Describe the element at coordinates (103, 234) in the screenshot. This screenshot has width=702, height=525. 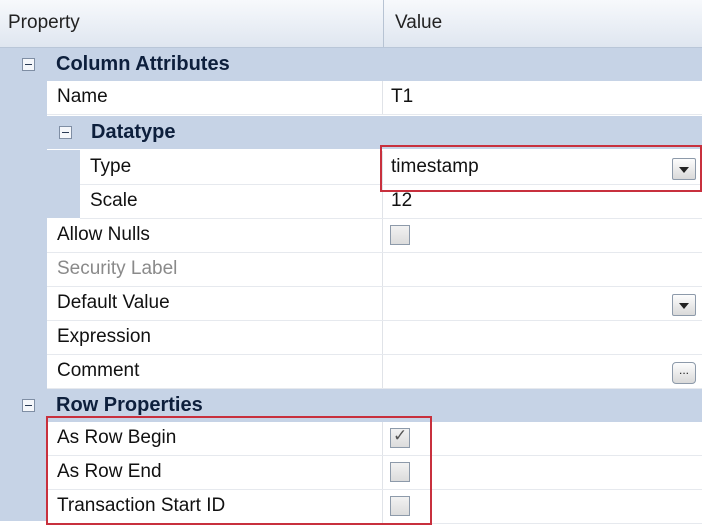
I see `row-label: Allow Nulls` at that location.